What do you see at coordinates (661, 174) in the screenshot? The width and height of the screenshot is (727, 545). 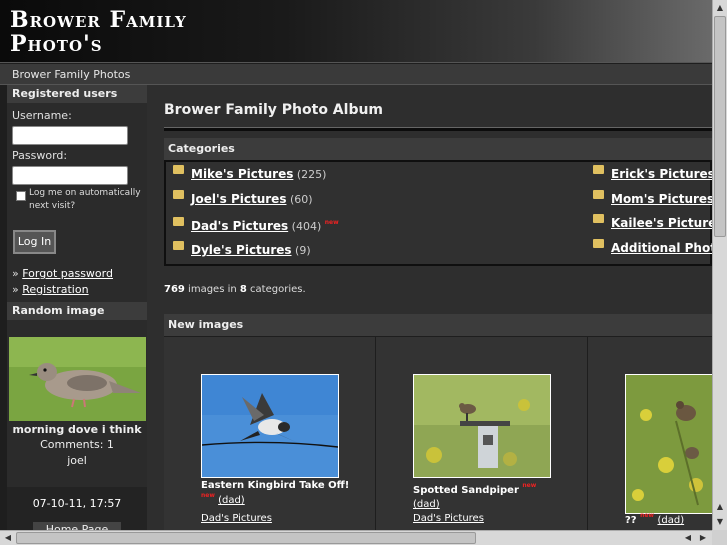 I see `category-link: Erick's Pictures` at bounding box center [661, 174].